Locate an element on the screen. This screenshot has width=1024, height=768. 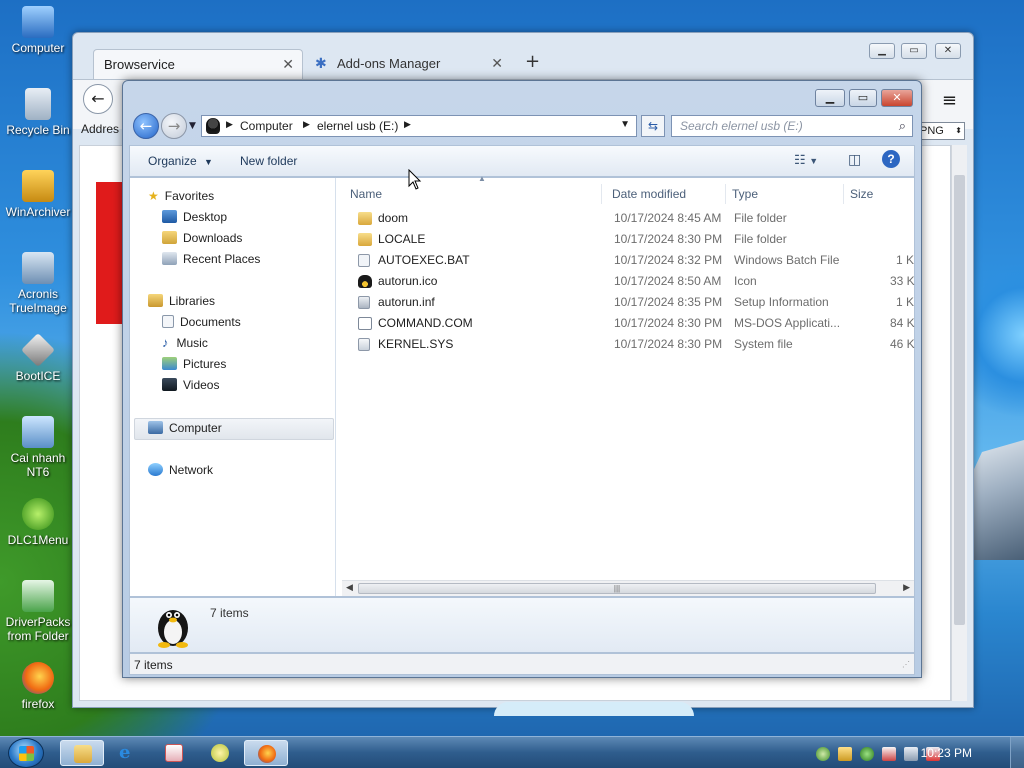
horizontal-scrollbar: ◀ ||| ▶ is located at coordinates (628, 588).